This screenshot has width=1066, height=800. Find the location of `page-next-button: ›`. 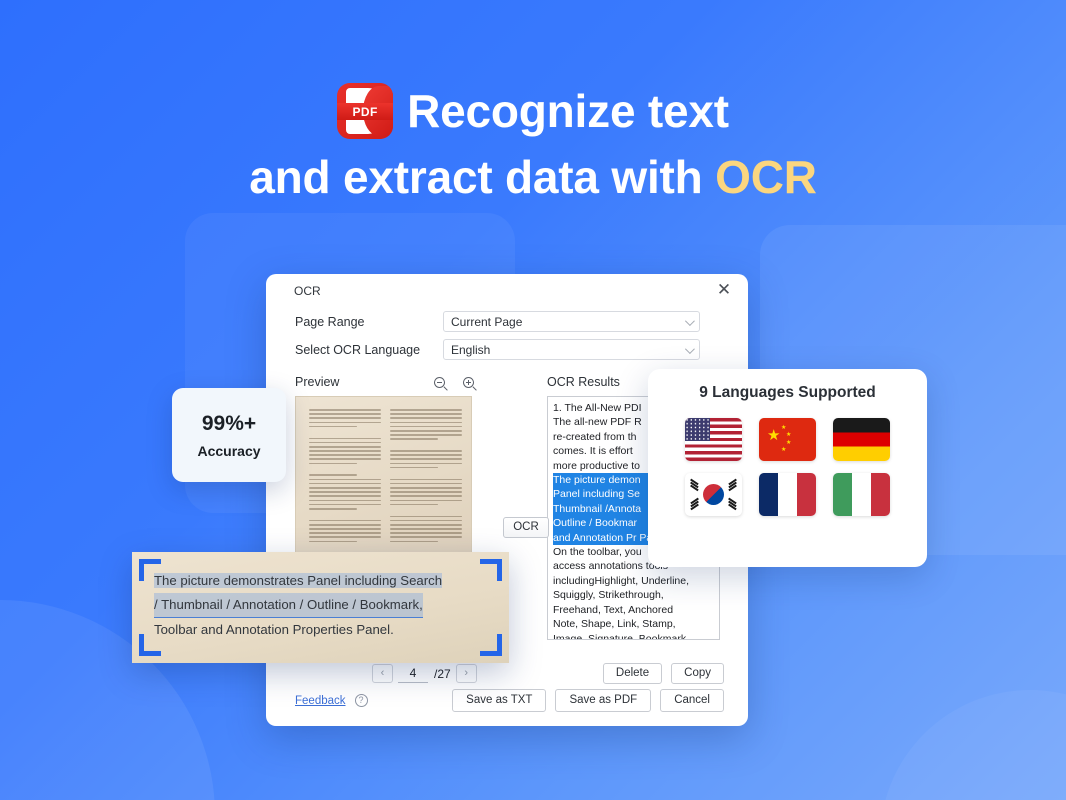

page-next-button: › is located at coordinates (466, 673).